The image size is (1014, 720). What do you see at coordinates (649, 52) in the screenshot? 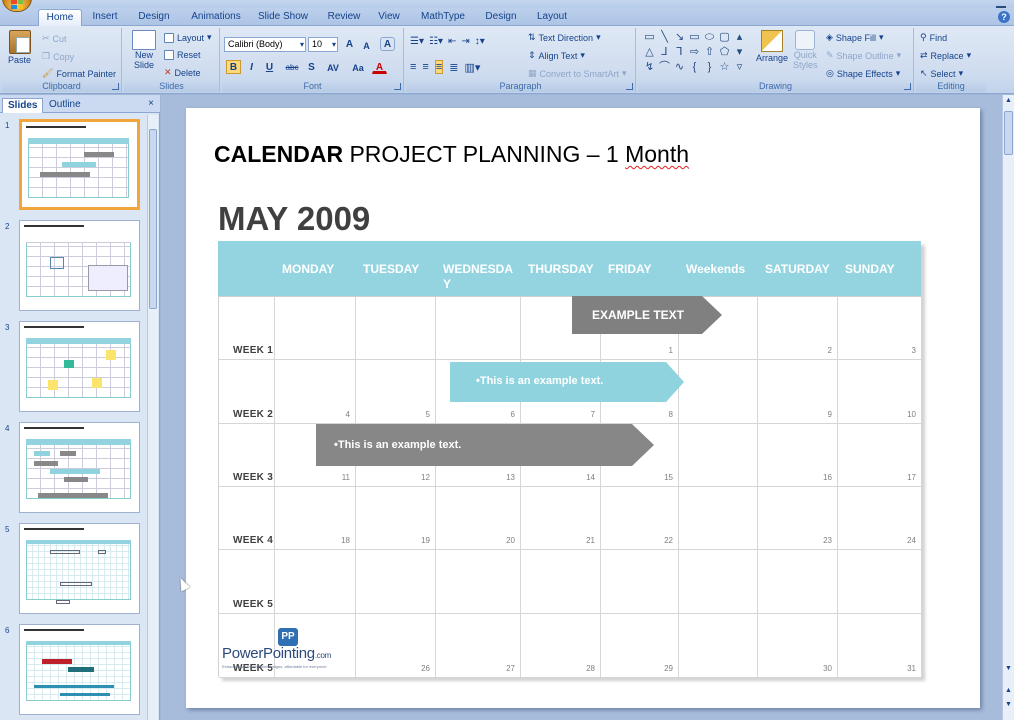
I see `triangle-shape-icon: △` at bounding box center [649, 52].